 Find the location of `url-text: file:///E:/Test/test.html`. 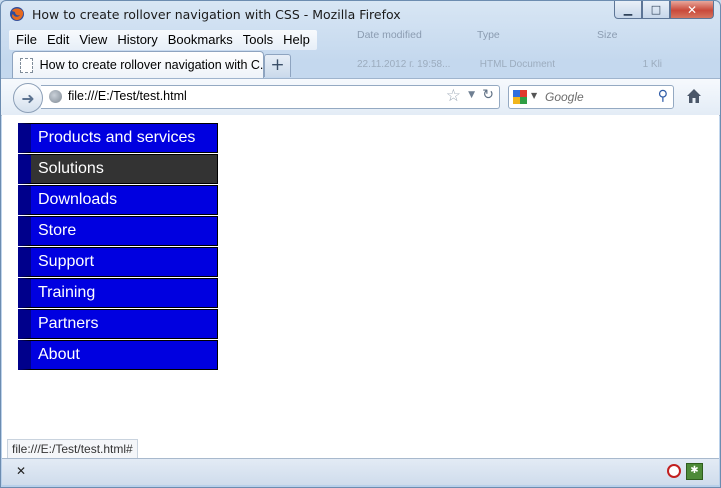

url-text: file:///E:/Test/test.html is located at coordinates (127, 96).